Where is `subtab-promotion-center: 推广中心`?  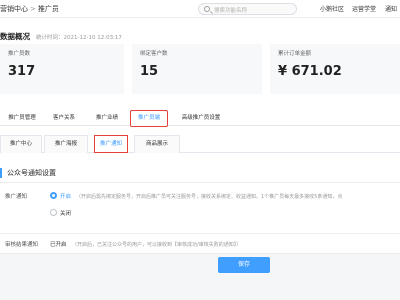
subtab-promotion-center: 推广中心 is located at coordinates (21, 144).